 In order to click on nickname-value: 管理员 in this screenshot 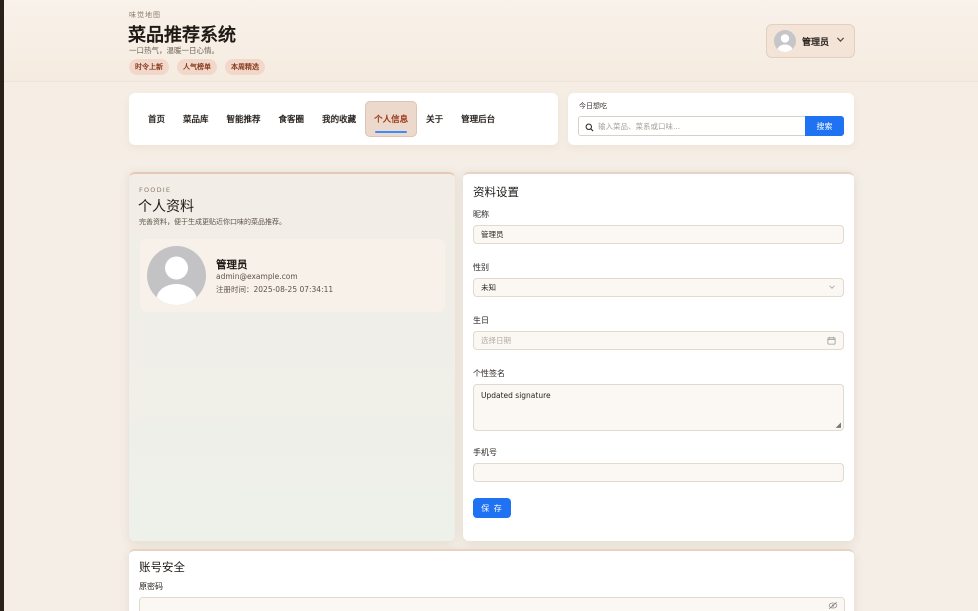, I will do `click(492, 234)`.